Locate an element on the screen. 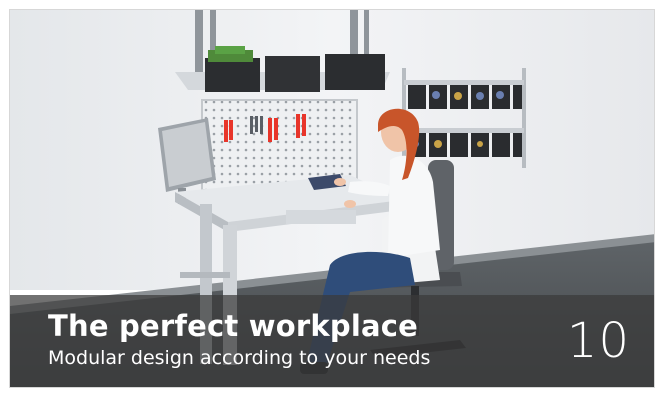  teaser-count: 10 is located at coordinates (598, 341).